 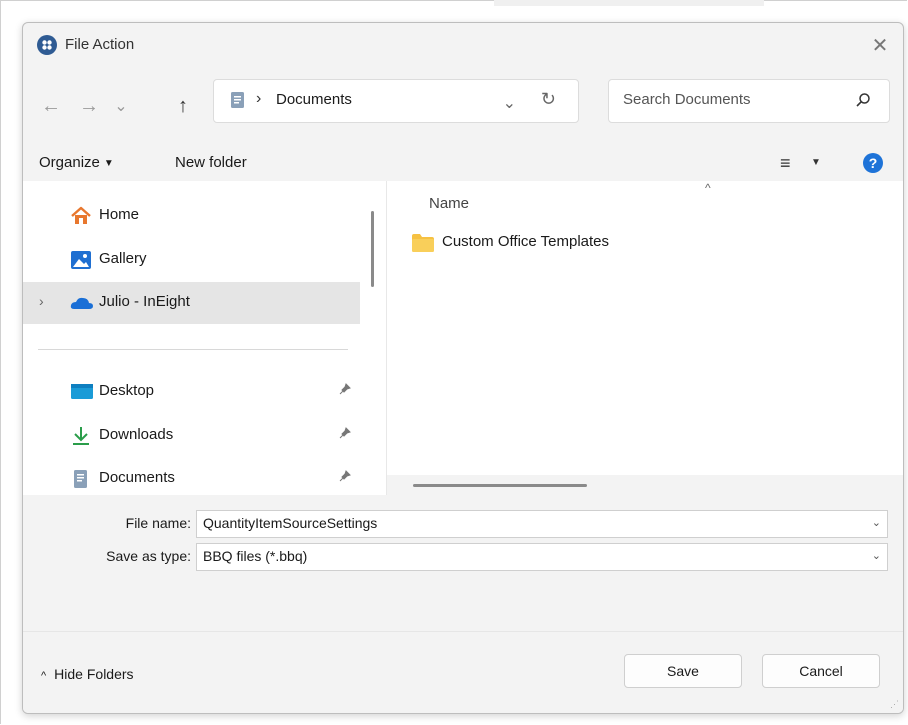 What do you see at coordinates (785, 163) in the screenshot?
I see `view-options-icon: ≡` at bounding box center [785, 163].